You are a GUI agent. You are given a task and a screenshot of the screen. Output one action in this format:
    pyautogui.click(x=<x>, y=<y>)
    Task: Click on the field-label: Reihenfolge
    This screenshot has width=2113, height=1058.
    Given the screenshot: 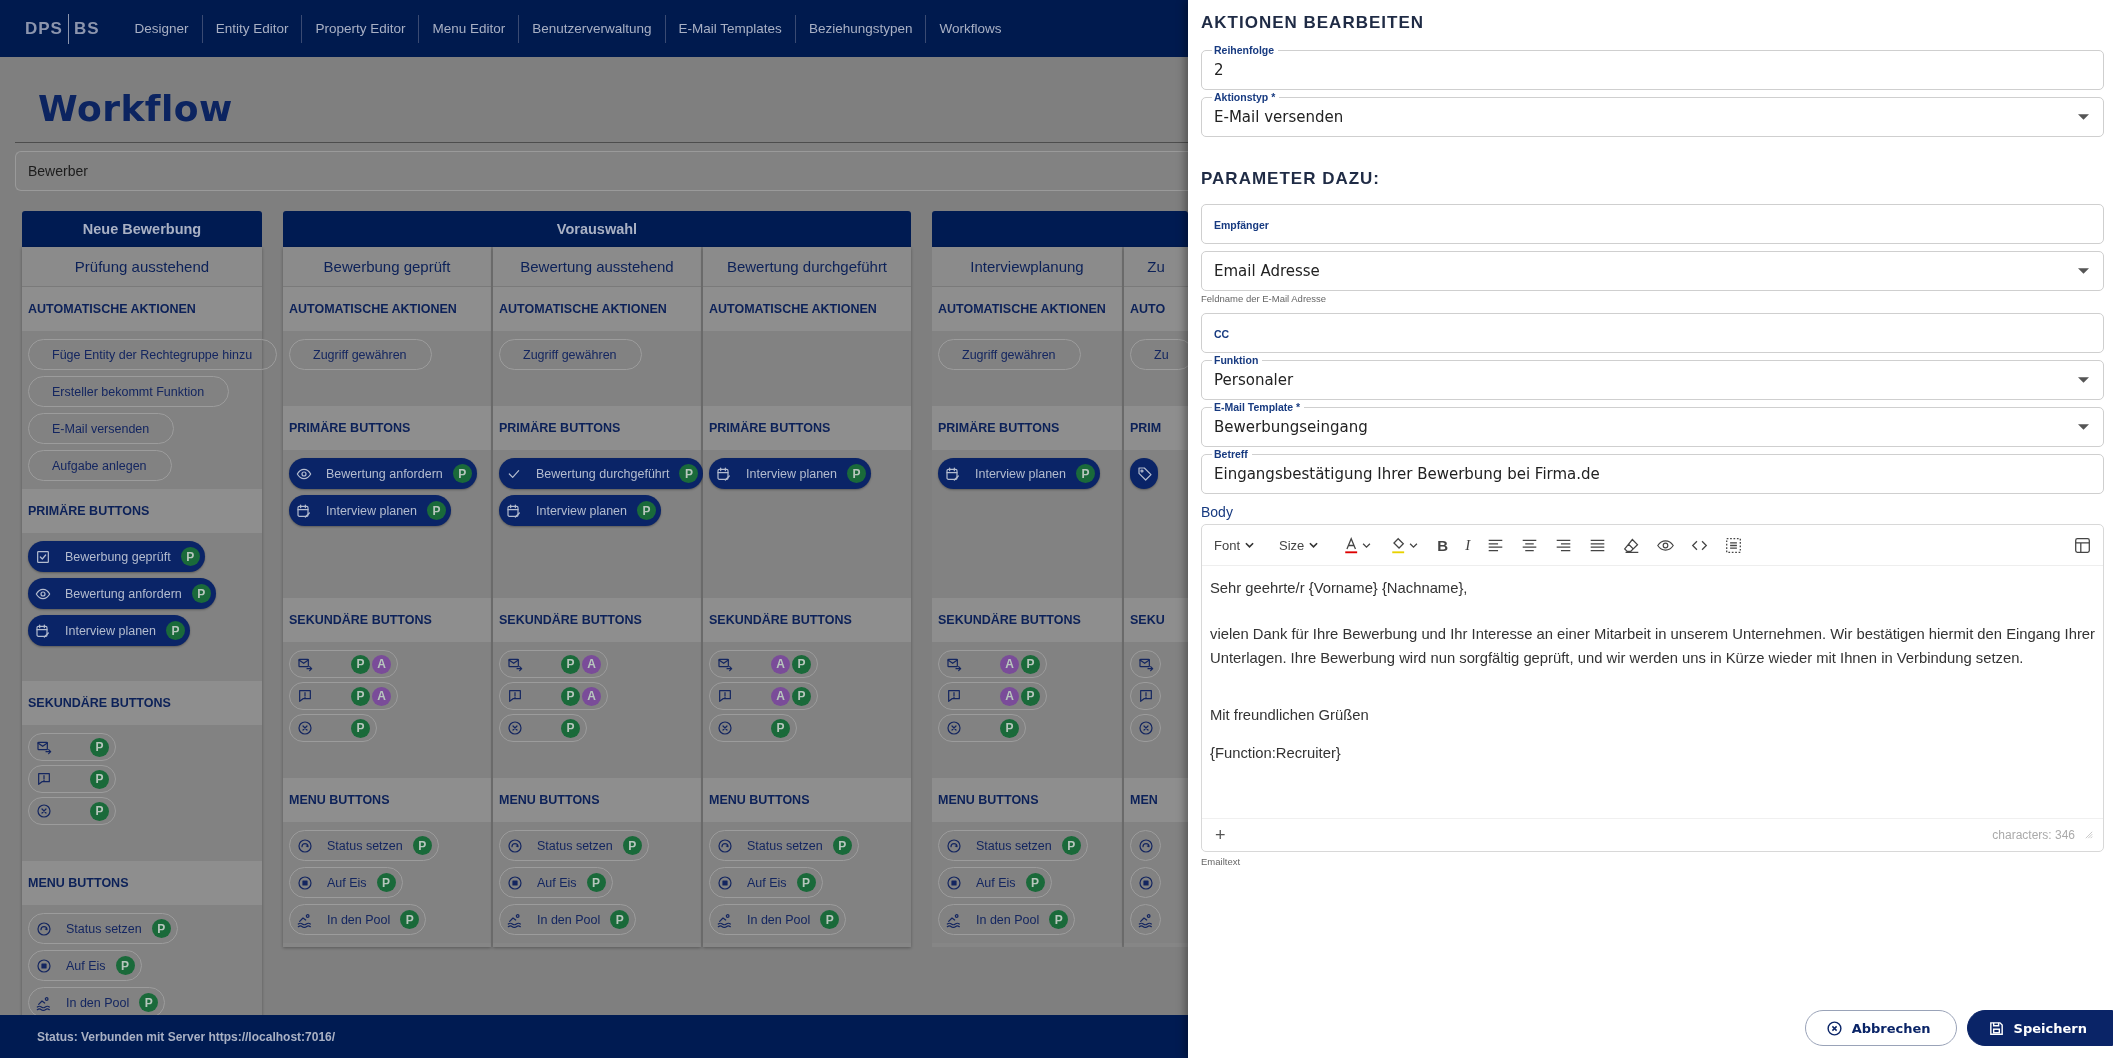 What is the action you would take?
    pyautogui.click(x=1245, y=50)
    